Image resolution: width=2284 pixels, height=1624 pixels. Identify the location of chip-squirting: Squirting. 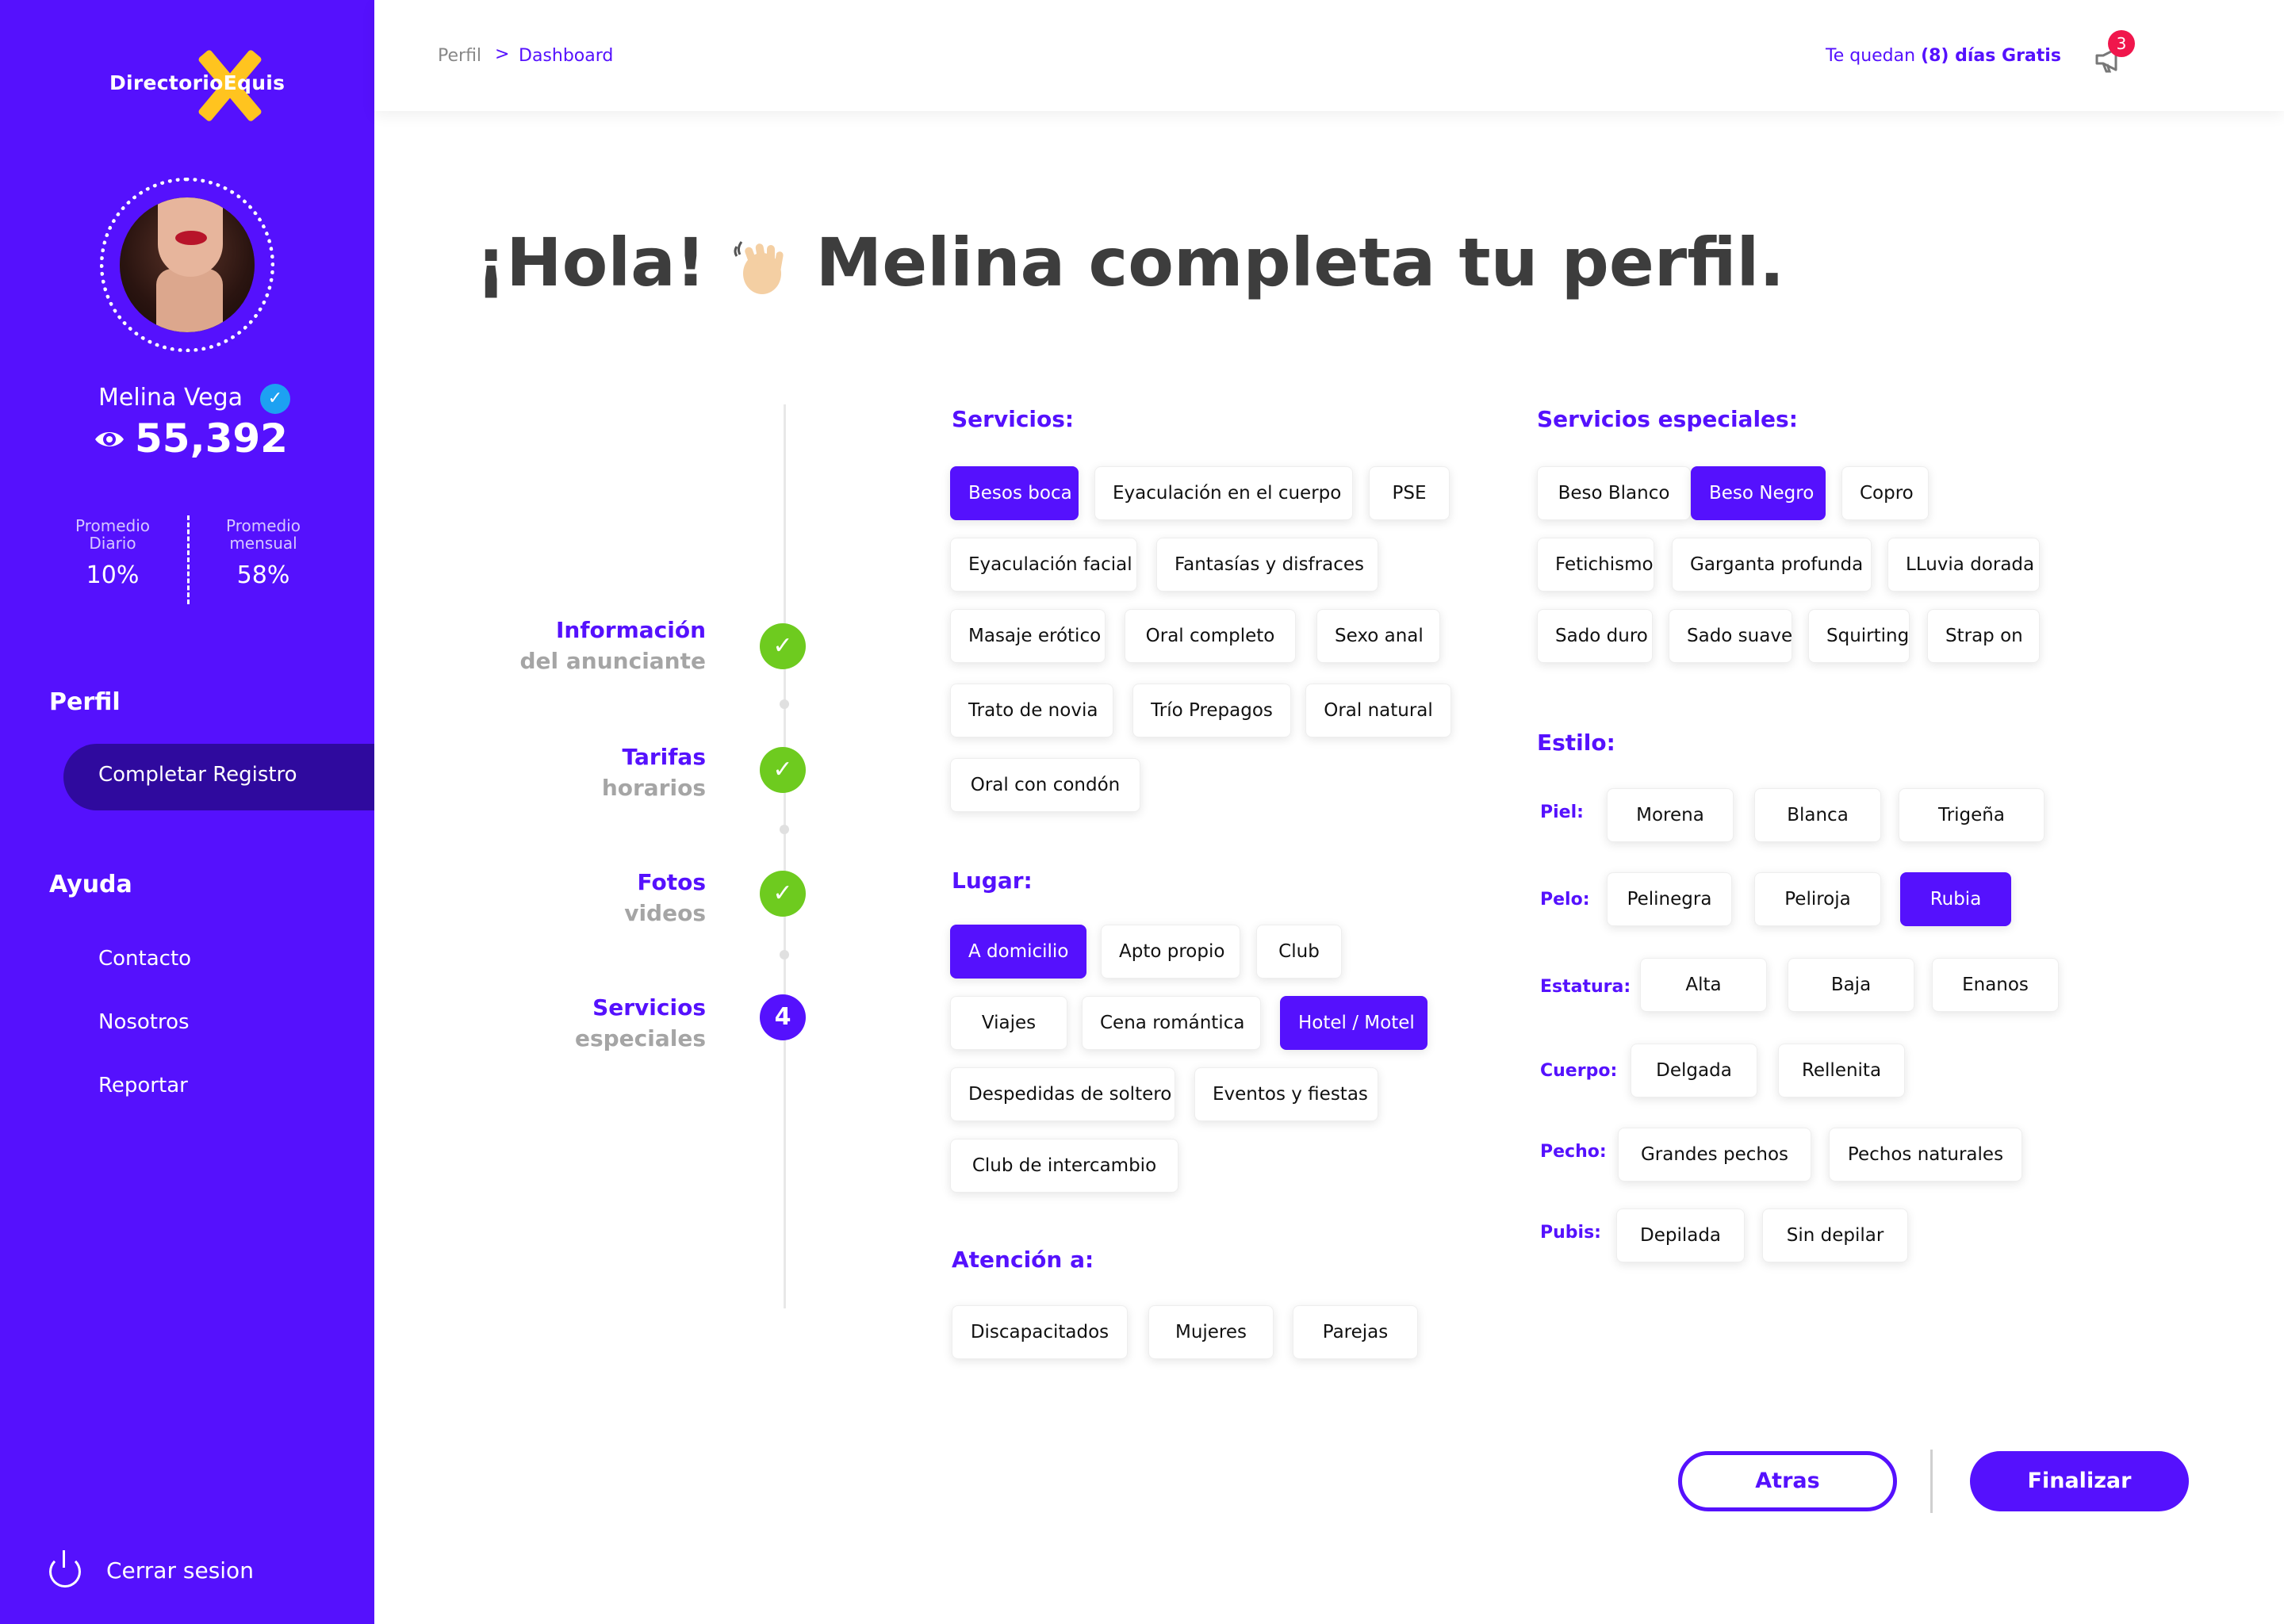
(1859, 636).